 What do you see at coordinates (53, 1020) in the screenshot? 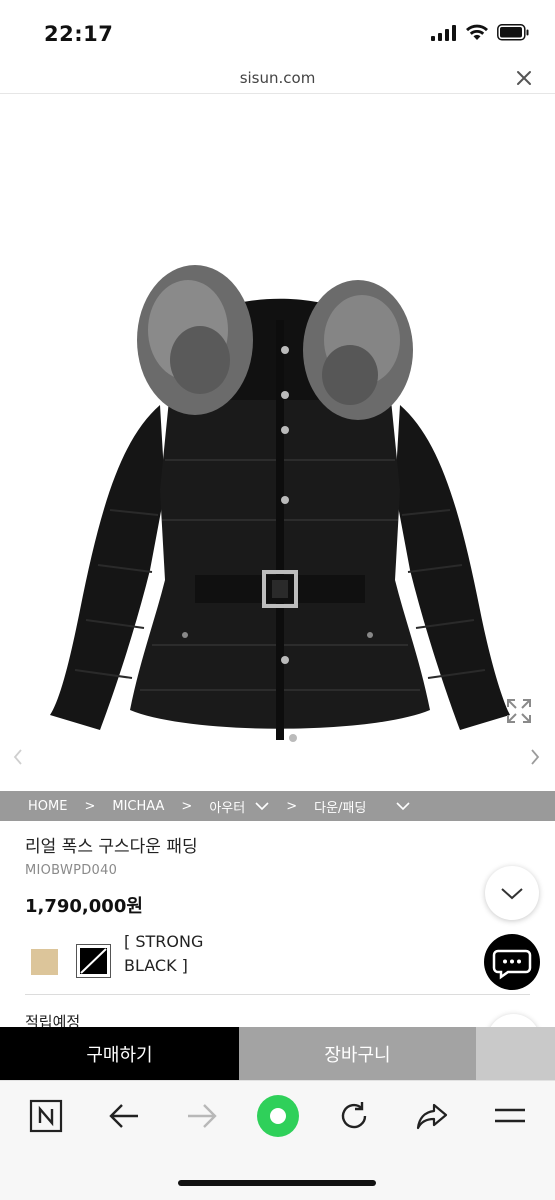
I see `points-label: 적립예정` at bounding box center [53, 1020].